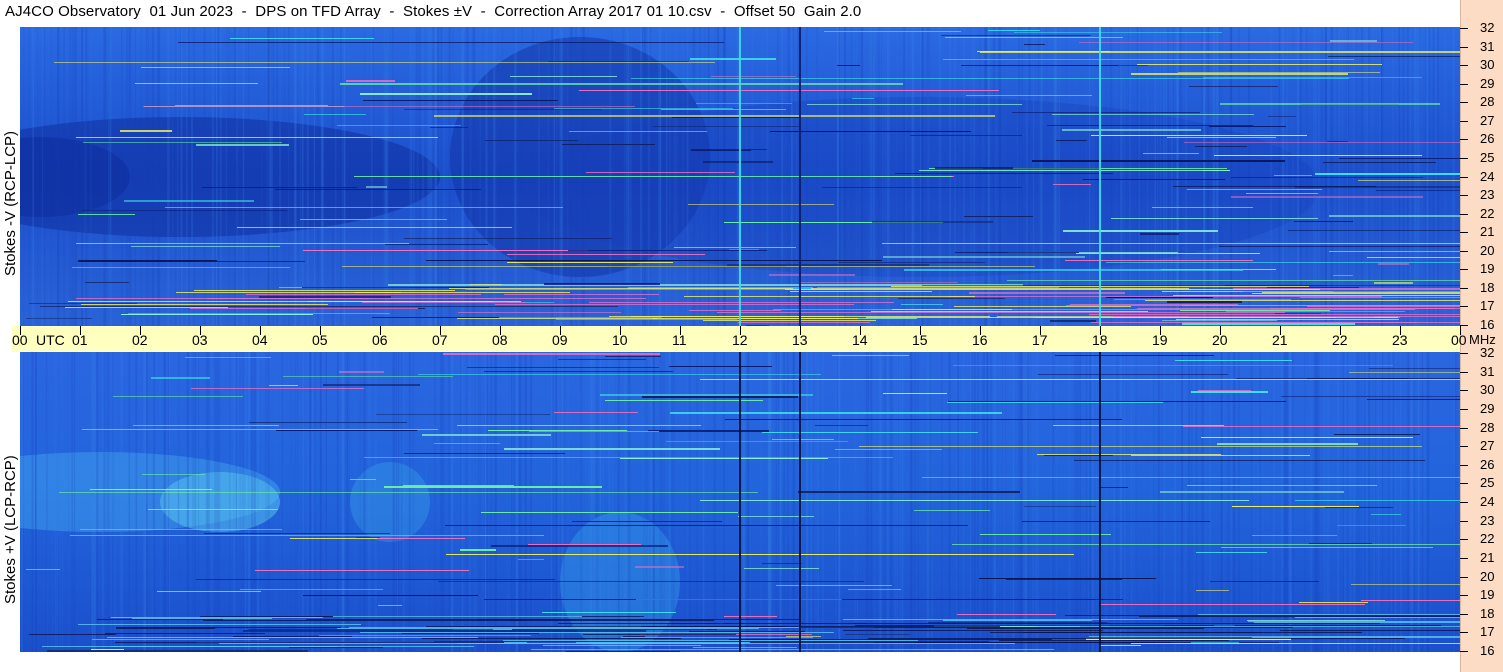 The width and height of the screenshot is (1503, 672). Describe the element at coordinates (740, 340) in the screenshot. I see `time-tick-label: 12` at that location.